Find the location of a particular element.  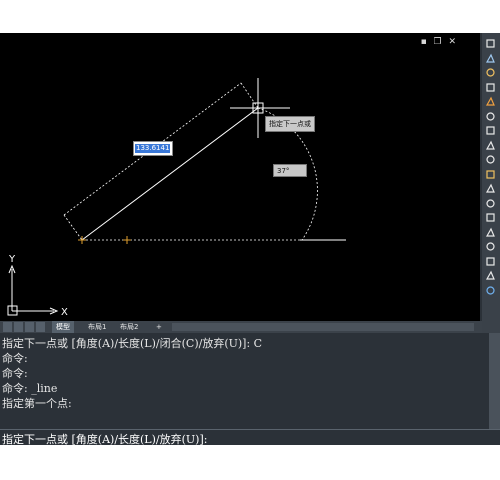

angle-input: 37° is located at coordinates (290, 170).